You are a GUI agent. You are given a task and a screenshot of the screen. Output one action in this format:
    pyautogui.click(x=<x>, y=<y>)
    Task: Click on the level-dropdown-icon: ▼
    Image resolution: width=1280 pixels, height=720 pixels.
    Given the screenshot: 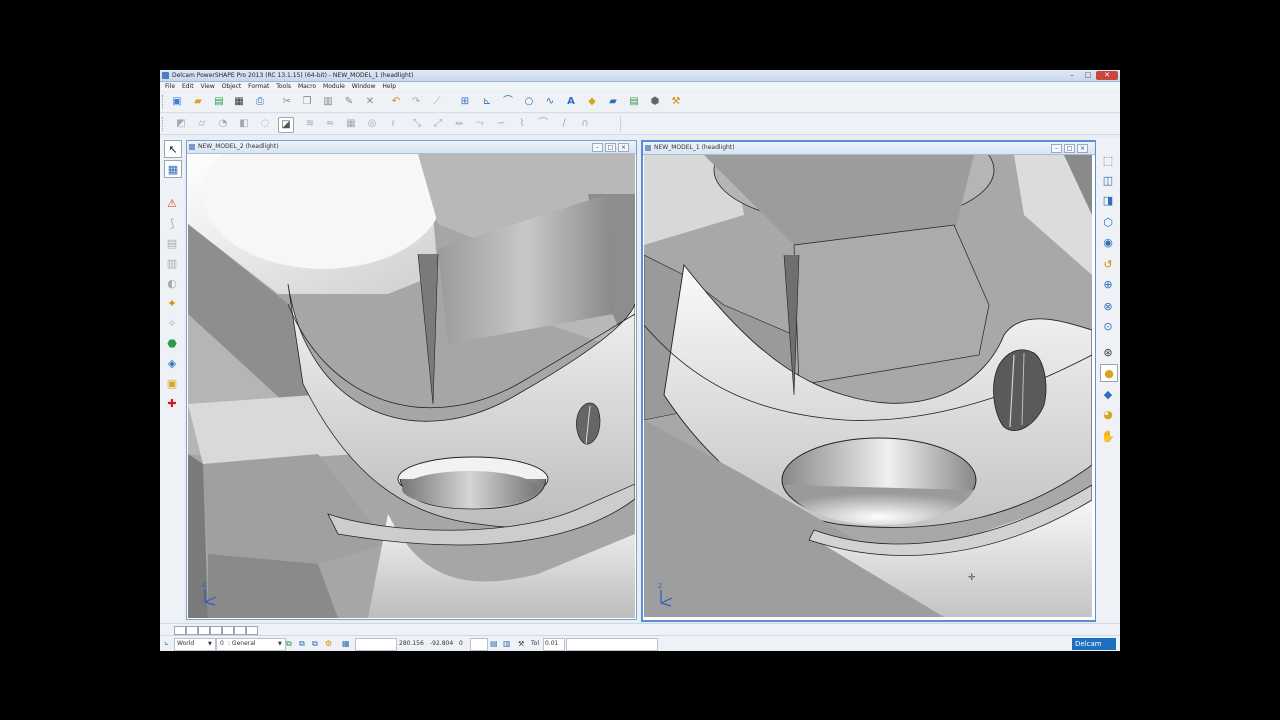 What is the action you would take?
    pyautogui.click(x=280, y=644)
    